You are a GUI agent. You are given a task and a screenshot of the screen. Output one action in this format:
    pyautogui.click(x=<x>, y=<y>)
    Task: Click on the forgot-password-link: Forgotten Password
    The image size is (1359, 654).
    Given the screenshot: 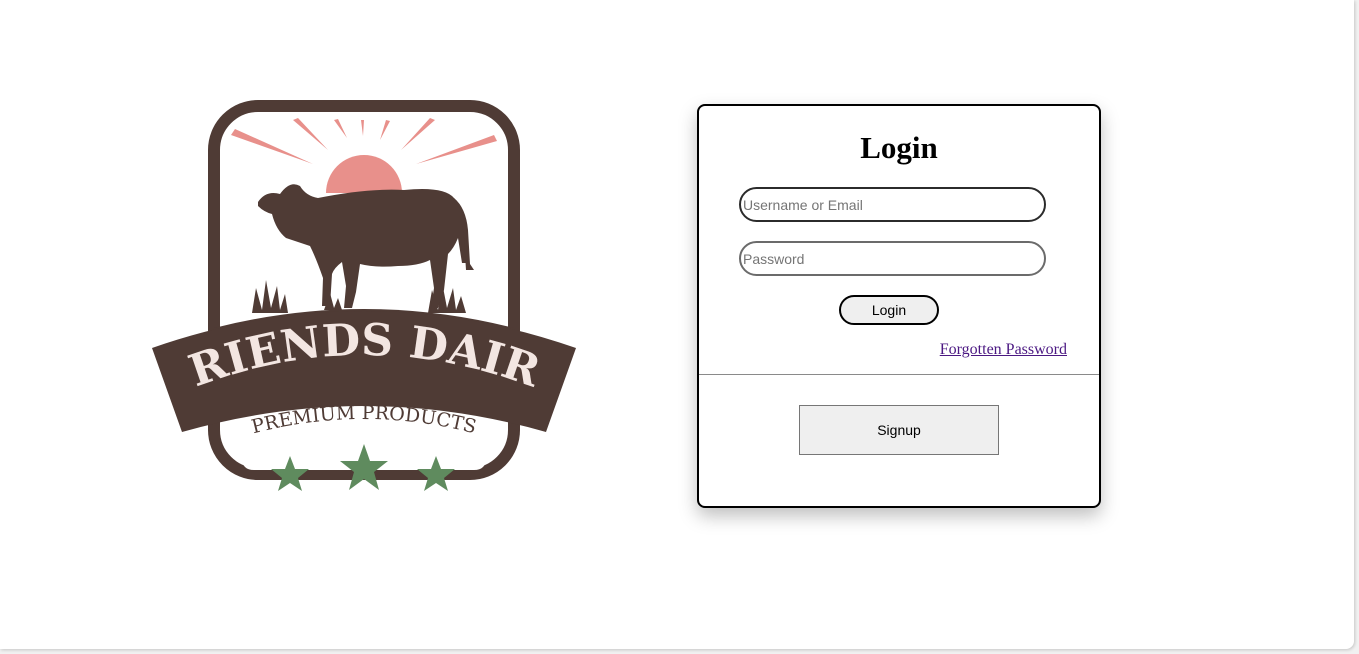 What is the action you would take?
    pyautogui.click(x=1003, y=349)
    